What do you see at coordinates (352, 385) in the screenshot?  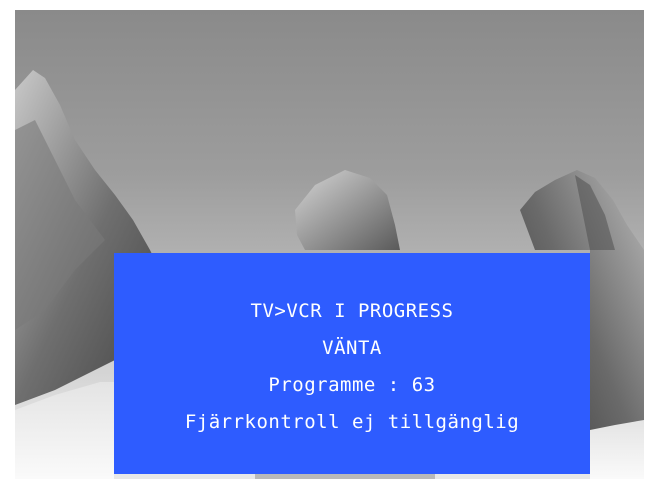 I see `osd-programme-line: Programme : 63` at bounding box center [352, 385].